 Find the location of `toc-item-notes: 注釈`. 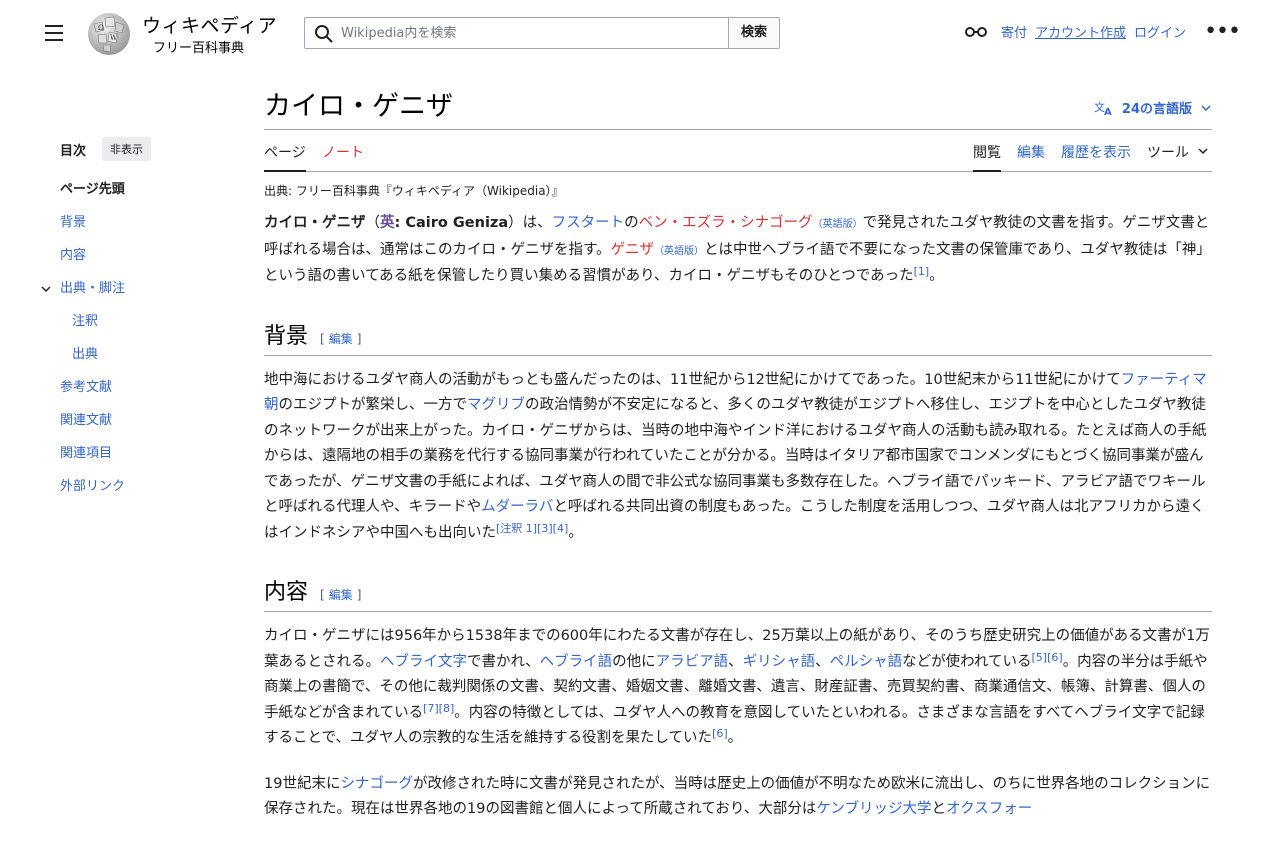

toc-item-notes: 注釈 is located at coordinates (145, 328).